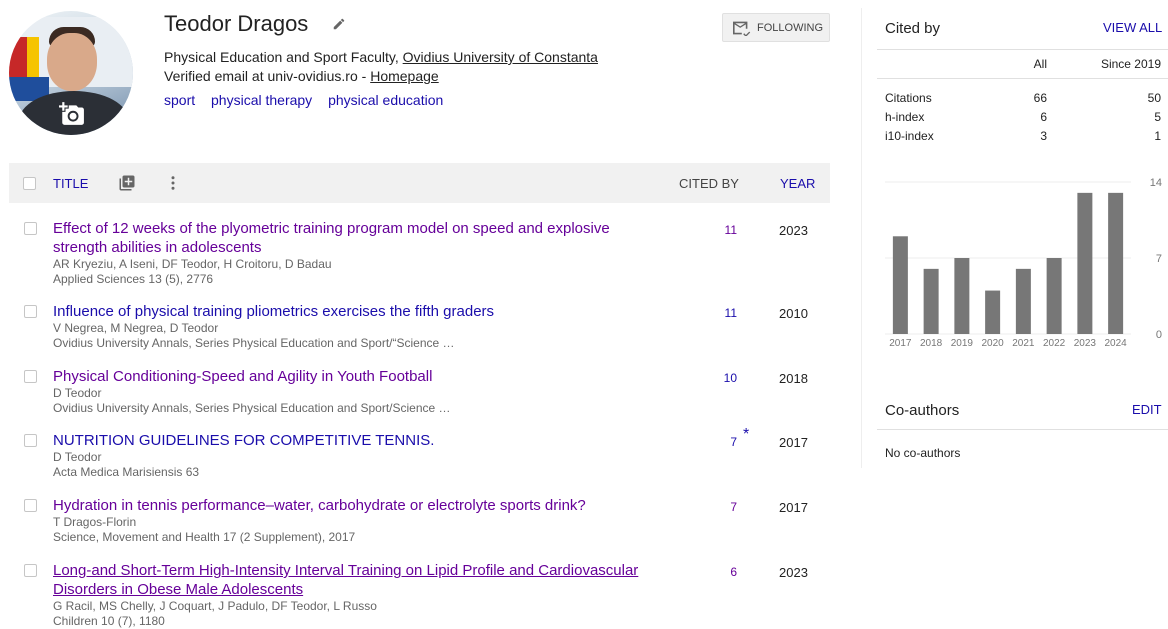 Image resolution: width=1168 pixels, height=629 pixels. I want to click on coauthors-edit-link: EDIT, so click(1147, 409).